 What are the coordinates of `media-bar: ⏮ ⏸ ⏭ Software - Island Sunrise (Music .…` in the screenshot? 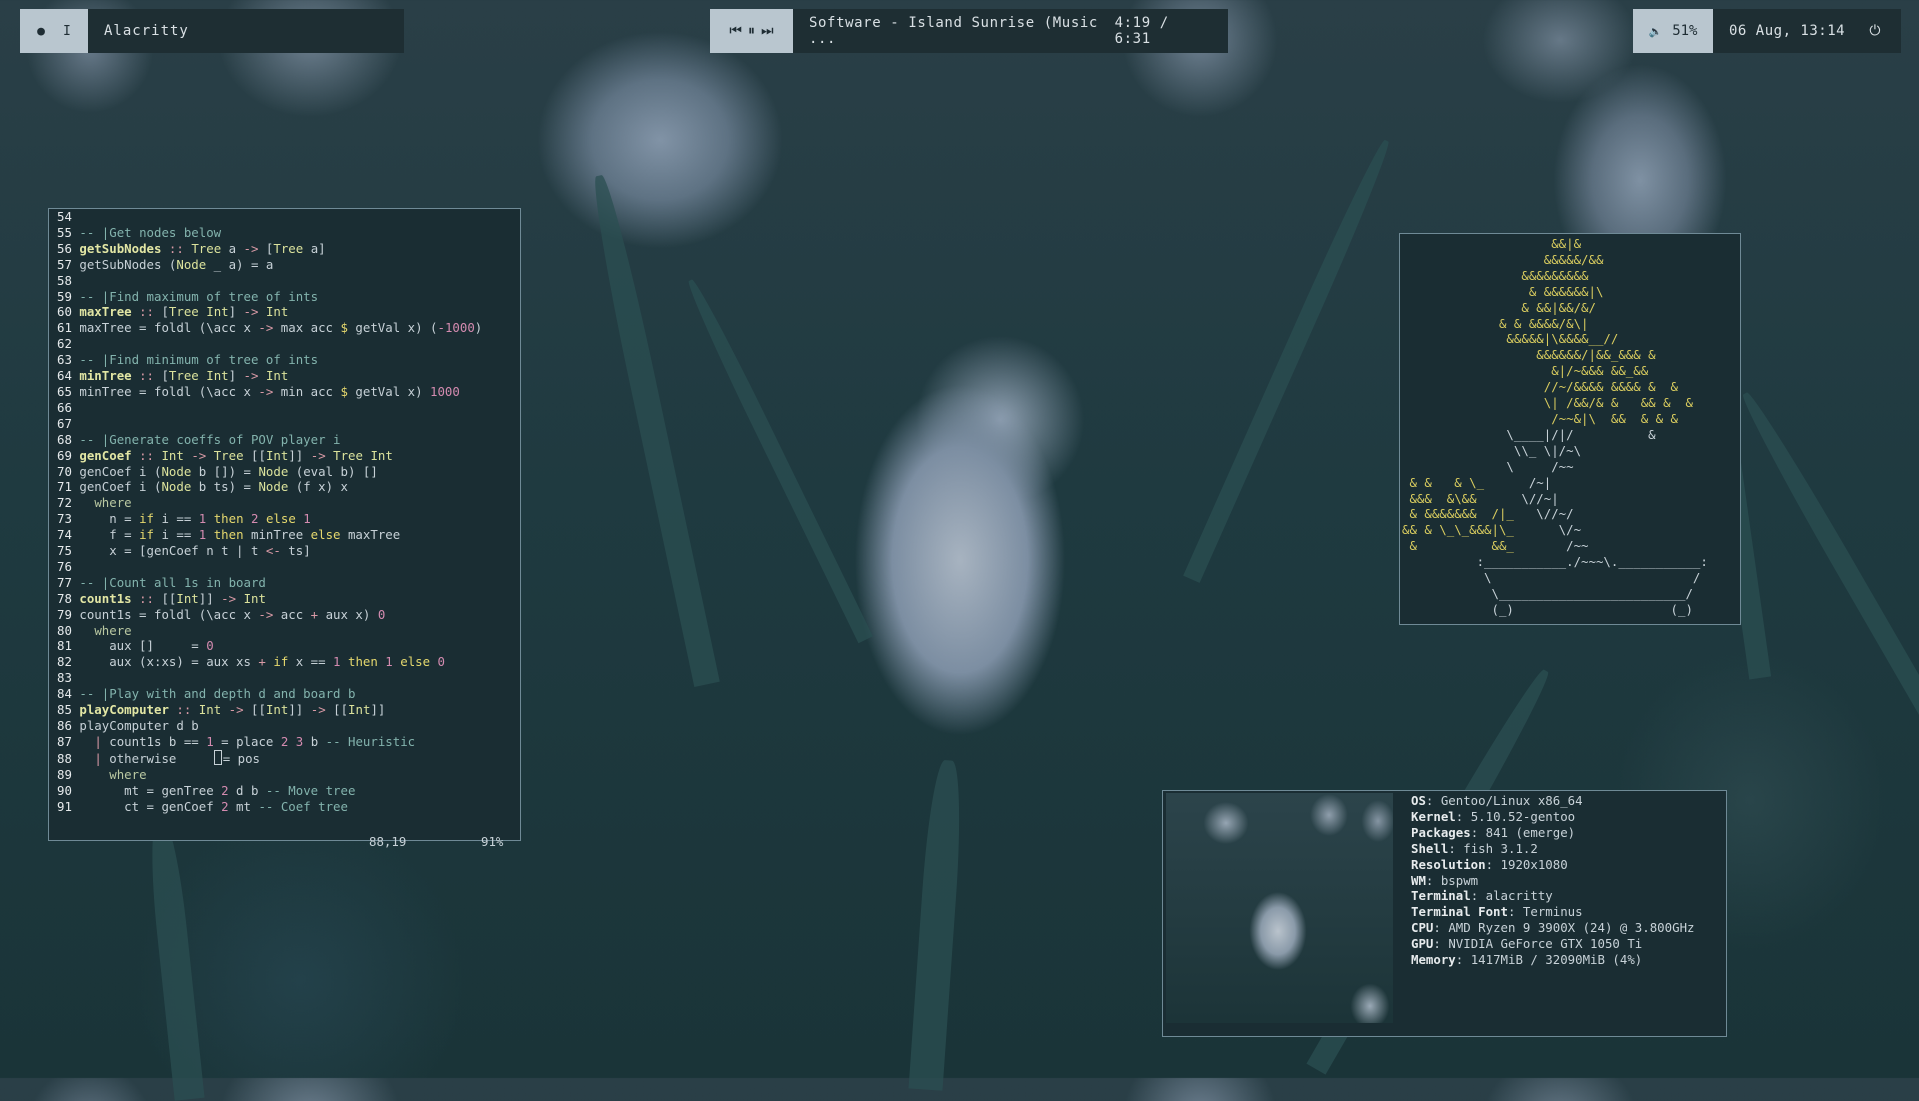 It's located at (969, 31).